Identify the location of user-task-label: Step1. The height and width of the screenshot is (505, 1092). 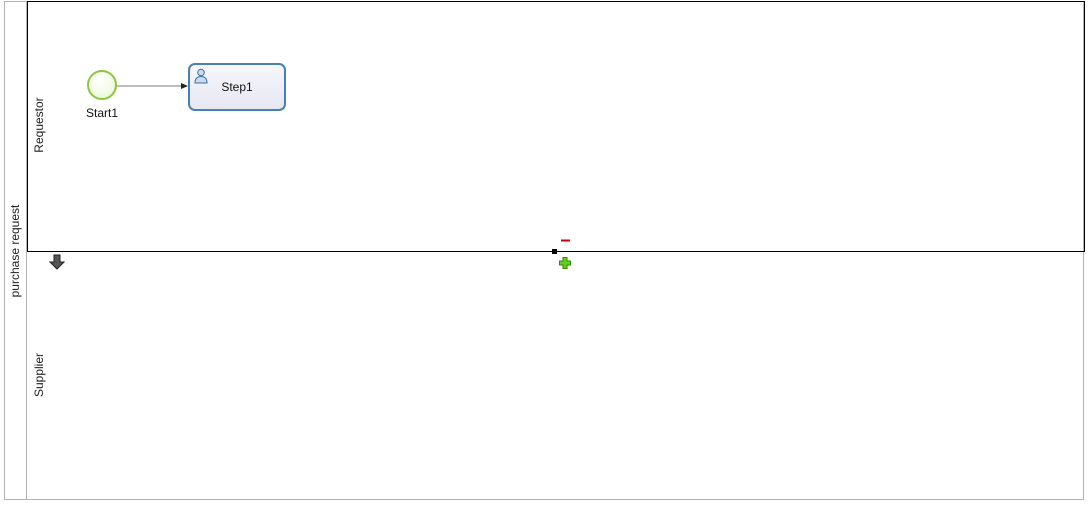
(237, 87).